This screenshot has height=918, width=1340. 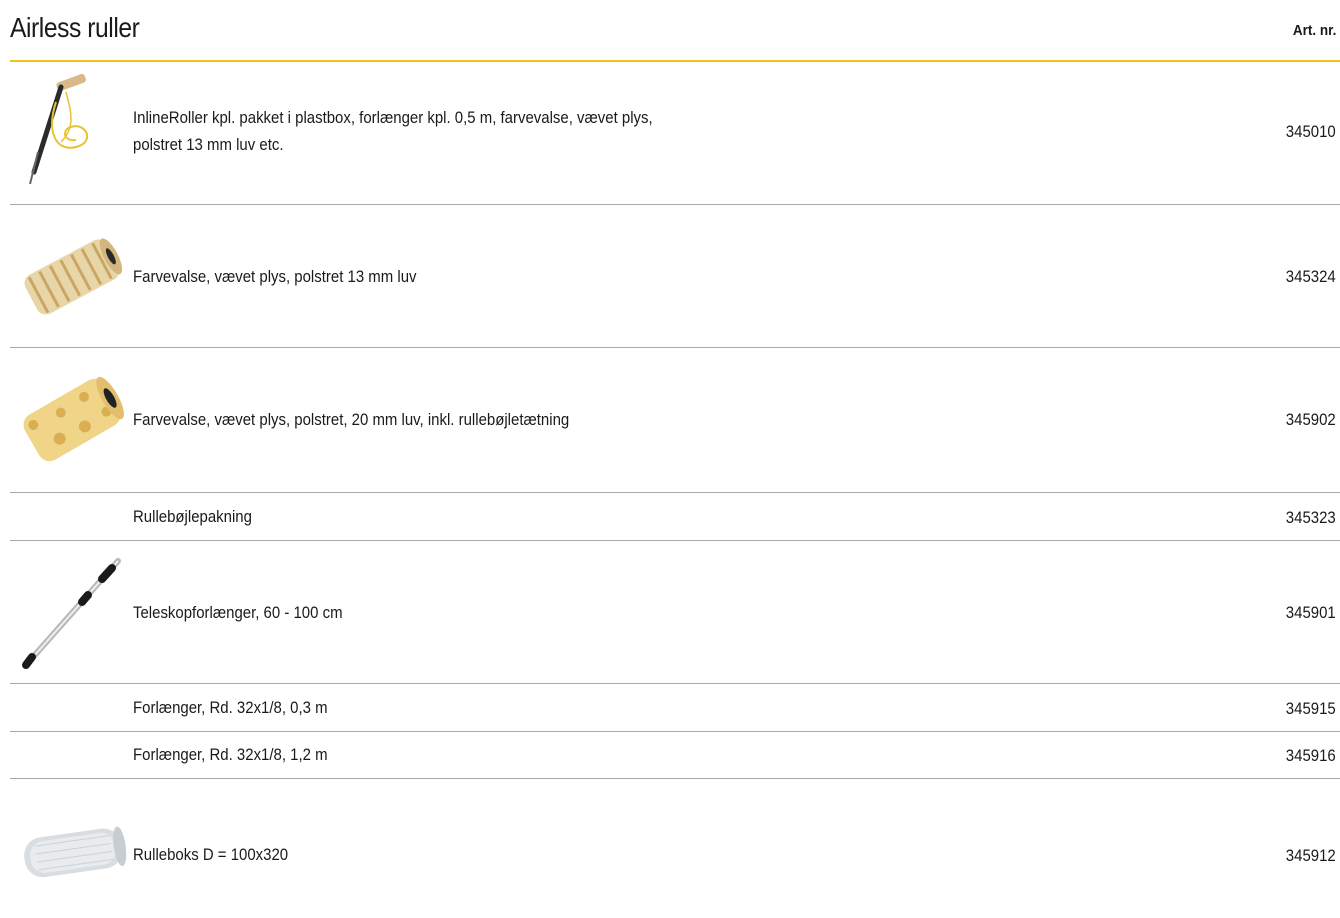 What do you see at coordinates (1311, 276) in the screenshot?
I see `article-number: 345324` at bounding box center [1311, 276].